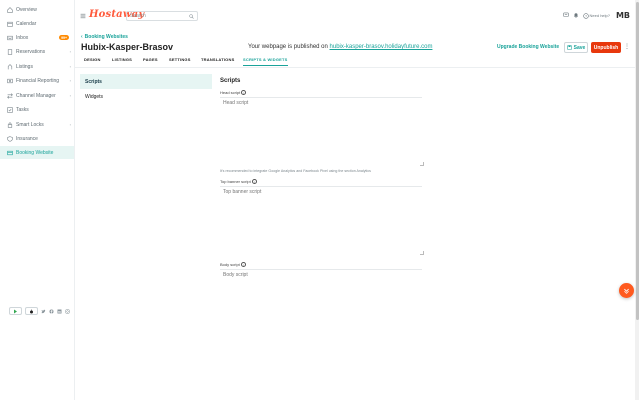  I want to click on sidebar-item-label: Smart Locks, so click(30, 124).